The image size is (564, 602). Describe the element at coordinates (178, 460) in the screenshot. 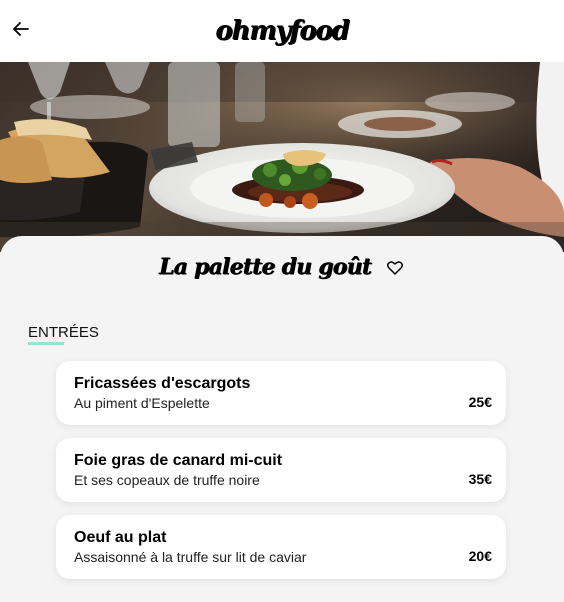

I see `dish-name: Foie gras de canard mi-cuit` at that location.